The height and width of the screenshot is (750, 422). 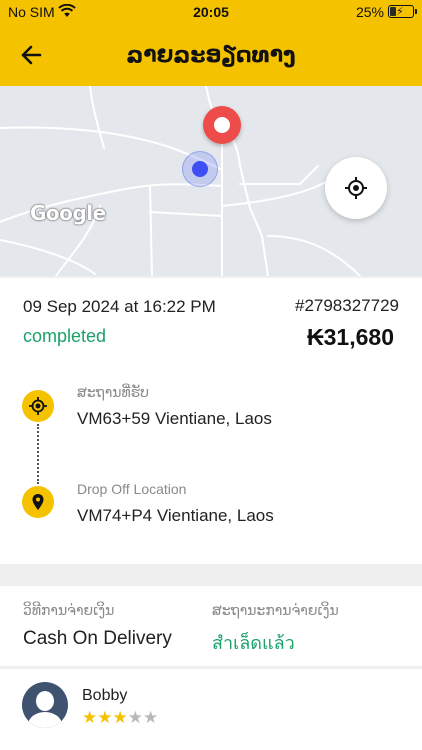 What do you see at coordinates (38, 406) in the screenshot?
I see `target-icon` at bounding box center [38, 406].